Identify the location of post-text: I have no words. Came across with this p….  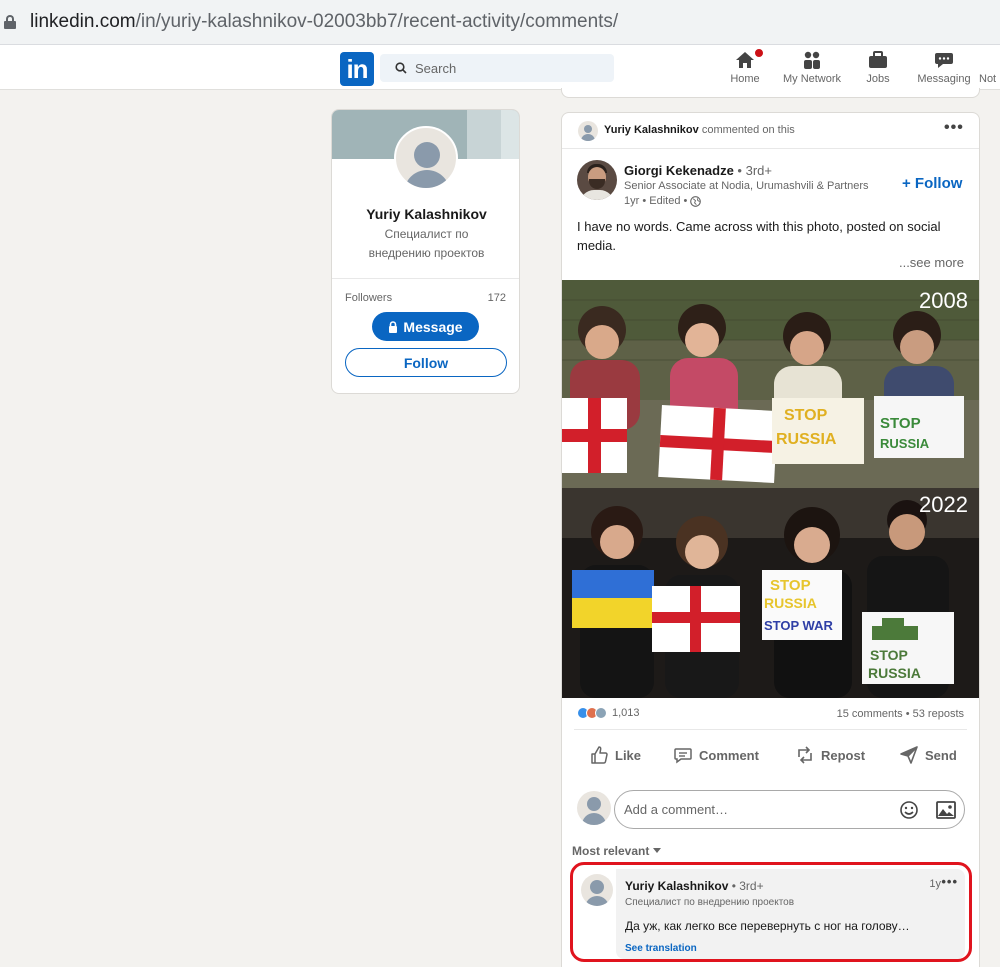
(759, 236).